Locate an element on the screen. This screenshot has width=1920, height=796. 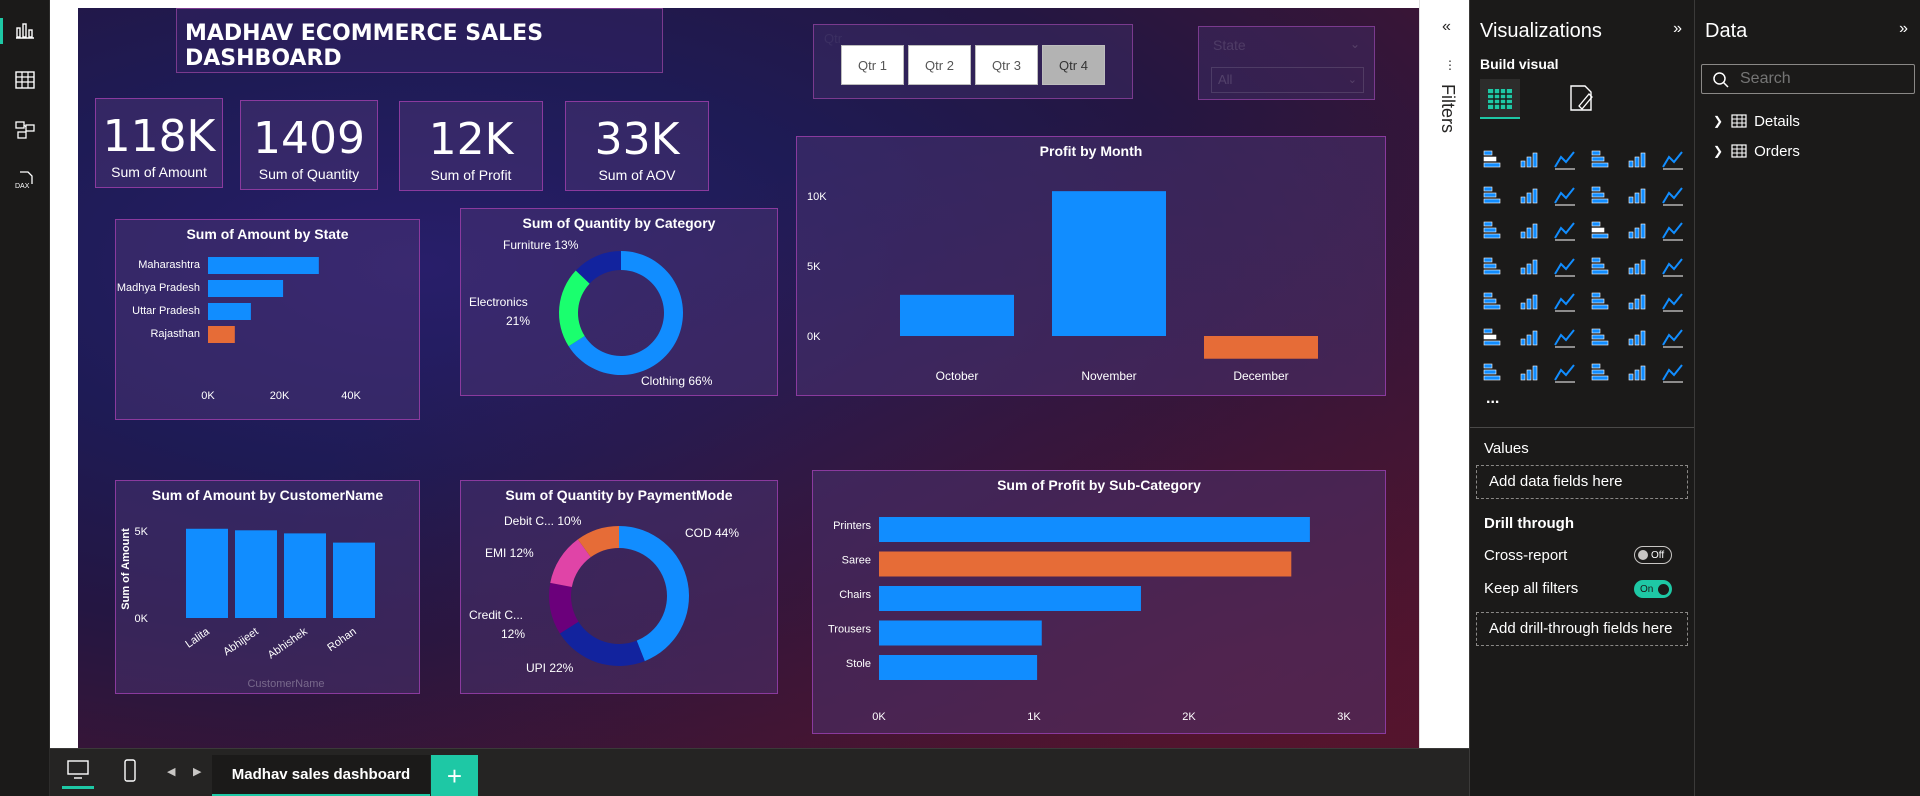
next-page-icon: ▶ is located at coordinates (197, 771).